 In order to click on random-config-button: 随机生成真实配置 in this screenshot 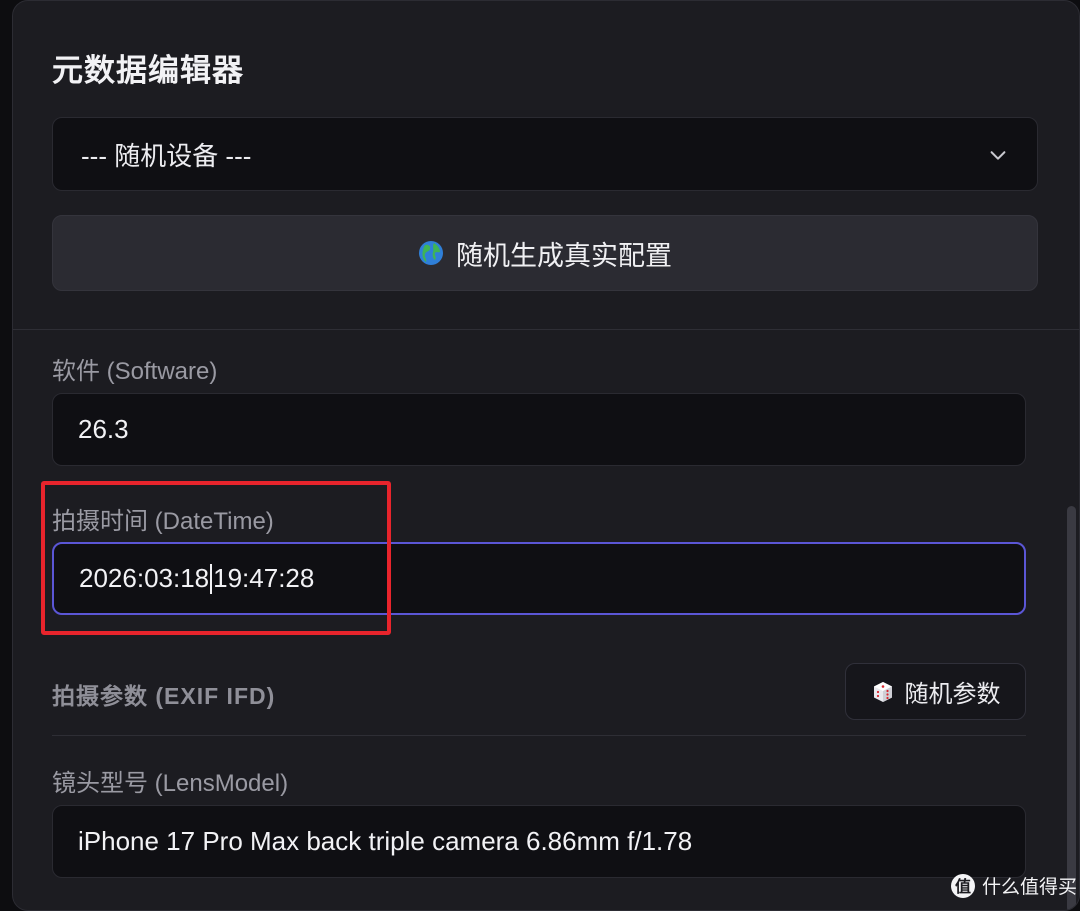, I will do `click(545, 253)`.